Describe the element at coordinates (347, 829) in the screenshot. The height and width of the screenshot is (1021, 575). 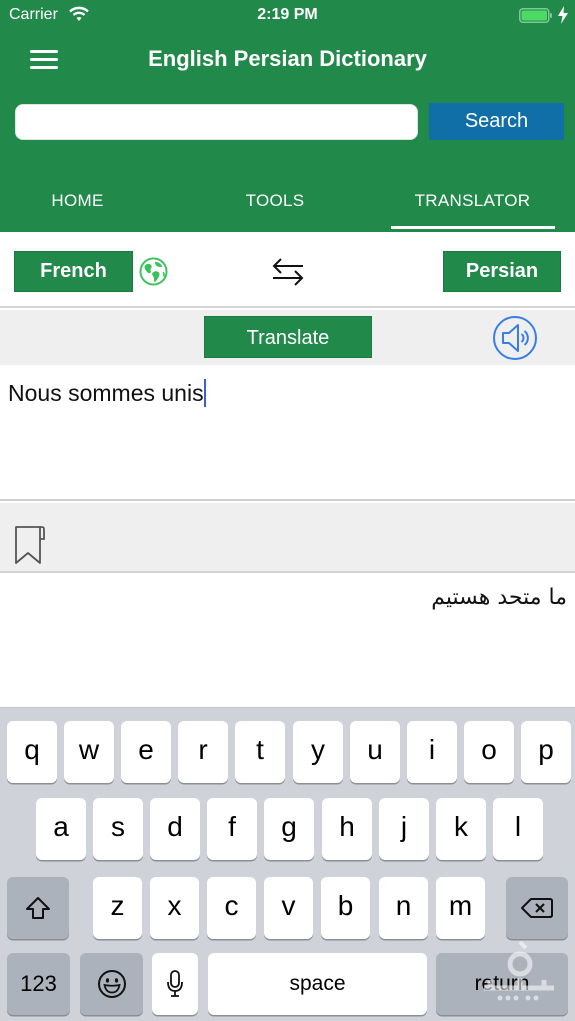
I see `key-h: h` at that location.